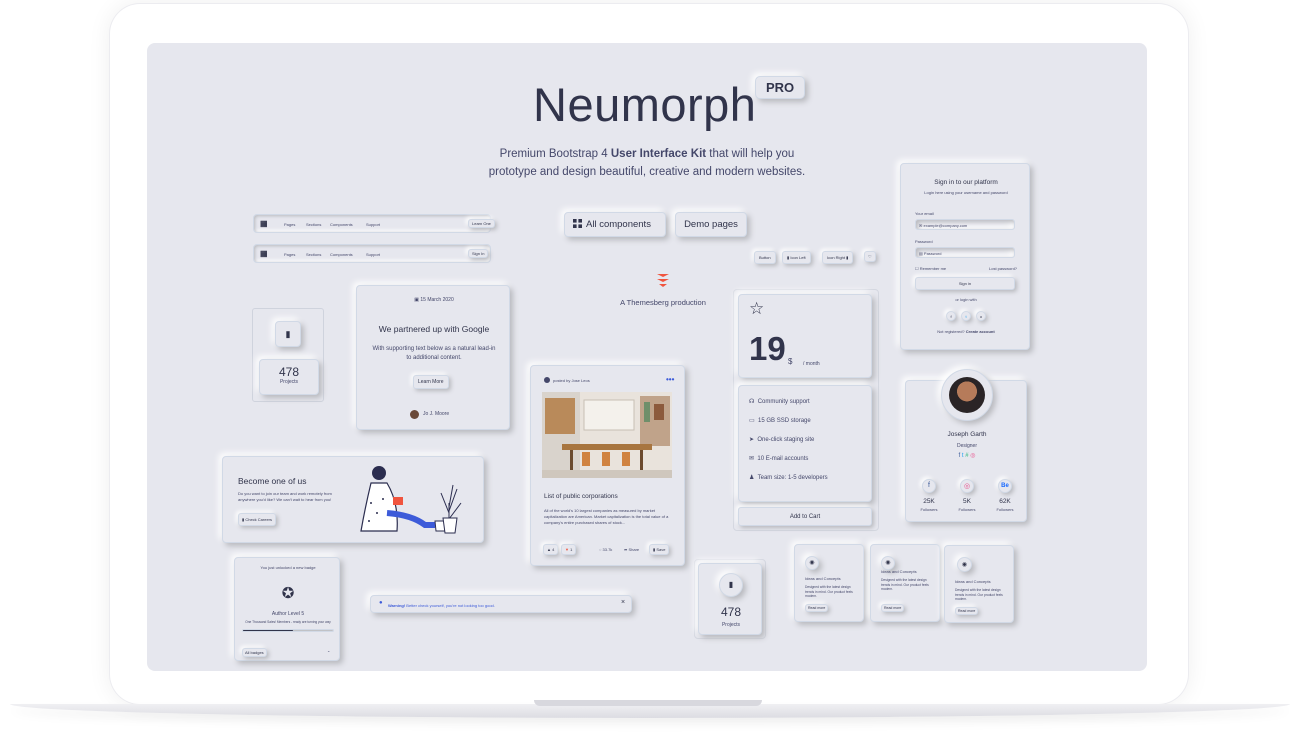 The height and width of the screenshot is (732, 1300). Describe the element at coordinates (631, 549) in the screenshot. I see `share-button: ➦ Share` at that location.